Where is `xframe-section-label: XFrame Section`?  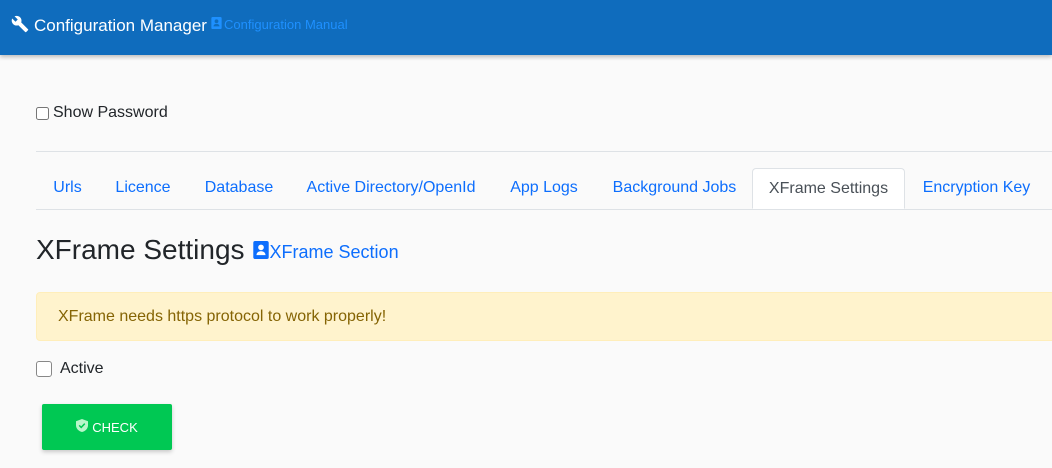
xframe-section-label: XFrame Section is located at coordinates (334, 251).